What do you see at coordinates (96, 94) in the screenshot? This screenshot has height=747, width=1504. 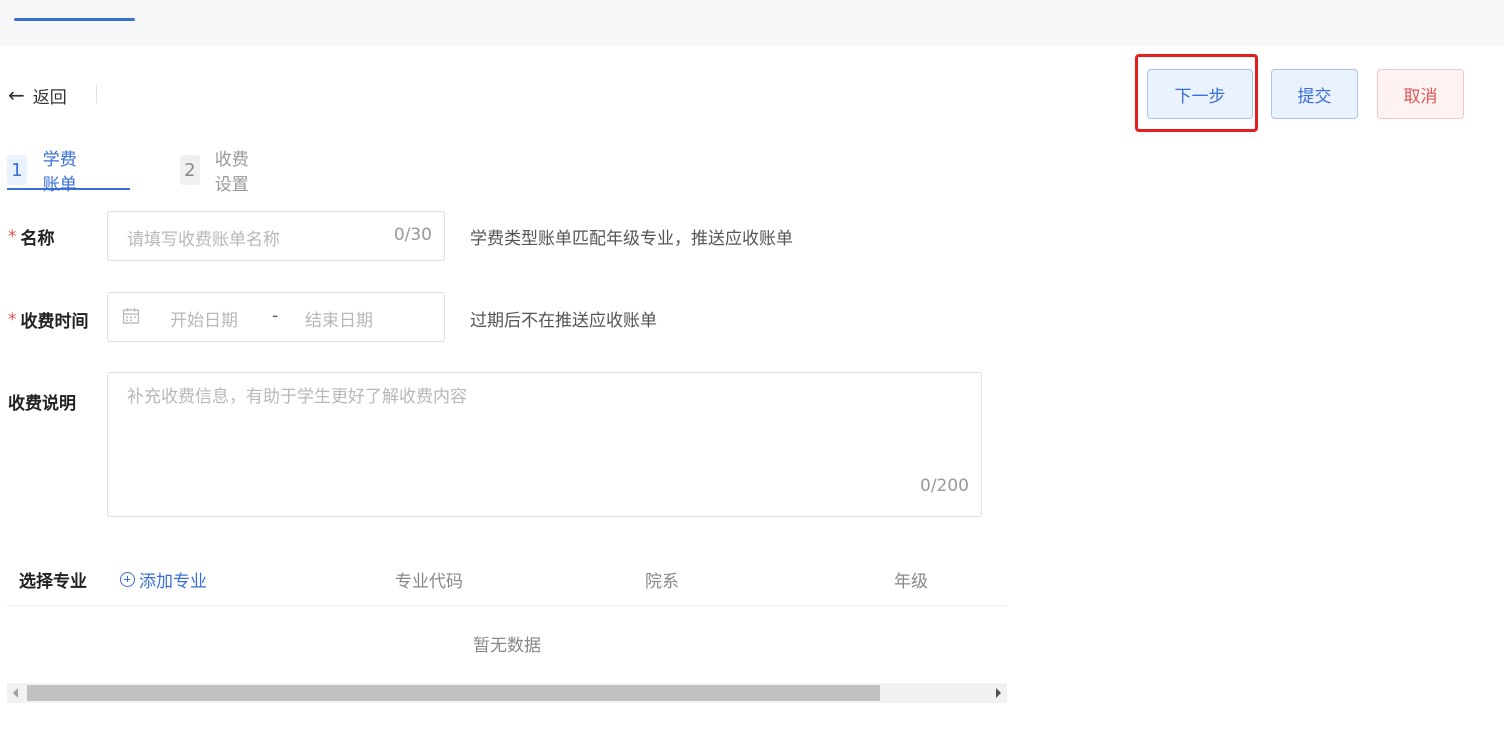 I see `divider` at bounding box center [96, 94].